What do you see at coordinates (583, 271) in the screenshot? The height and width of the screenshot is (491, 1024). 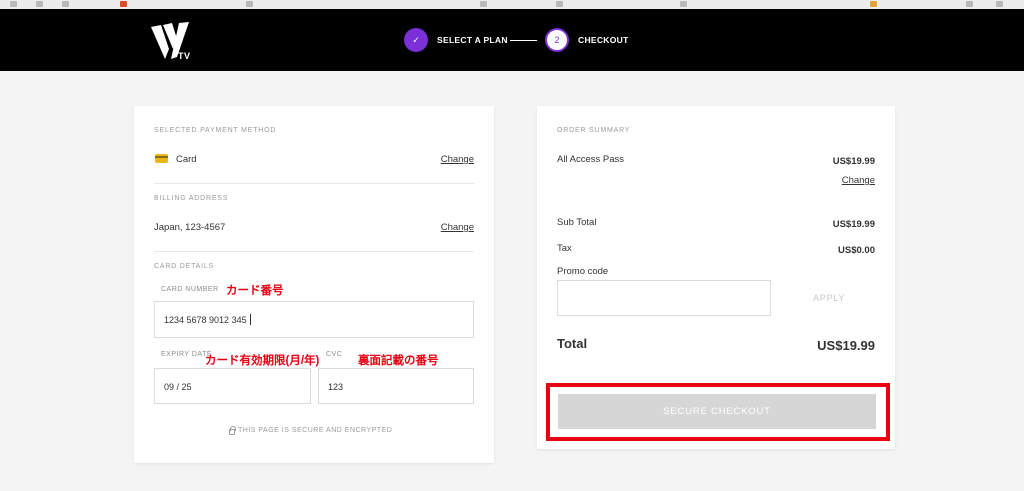 I see `promo-code-label: Promo code` at bounding box center [583, 271].